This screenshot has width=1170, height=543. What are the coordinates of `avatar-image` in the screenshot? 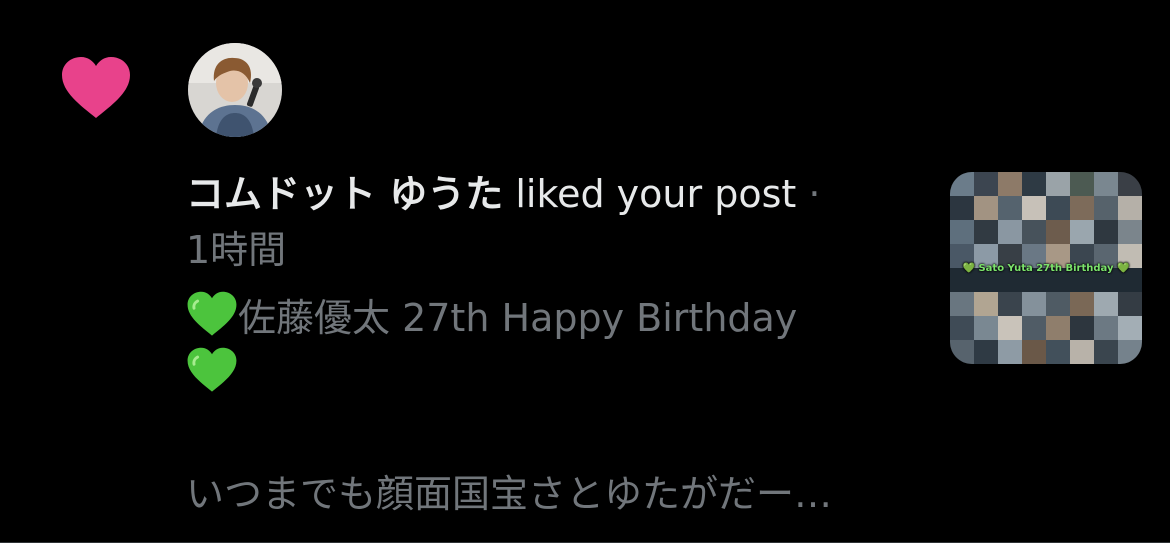 It's located at (235, 90).